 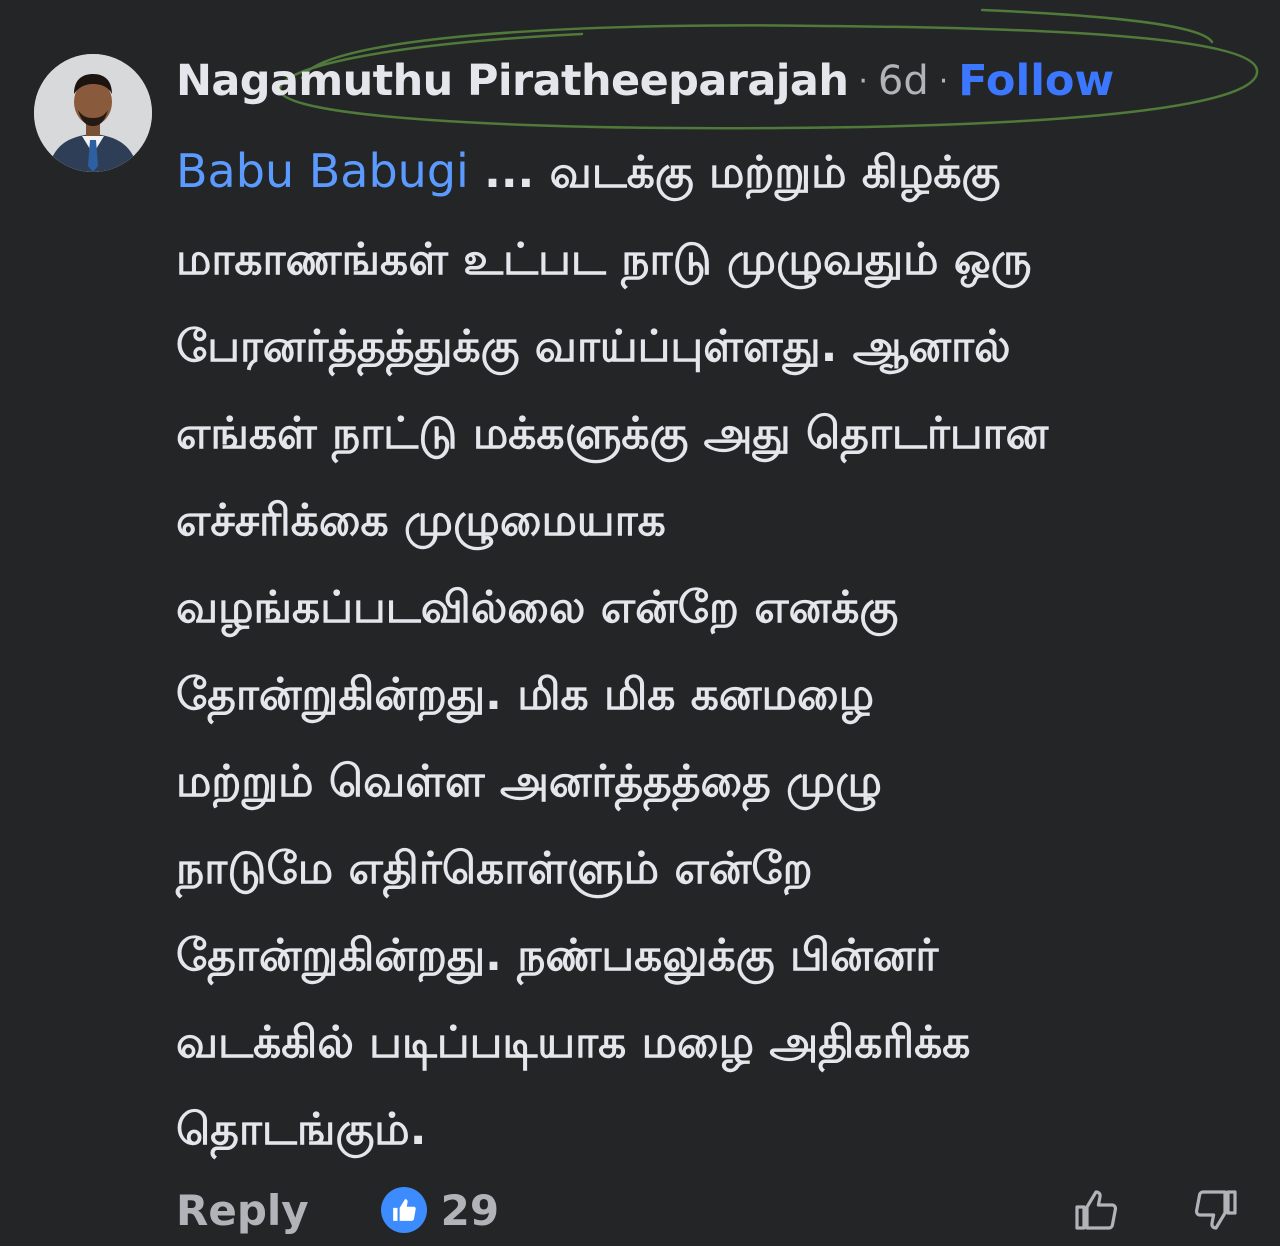 I want to click on avatar-photo, so click(x=93, y=113).